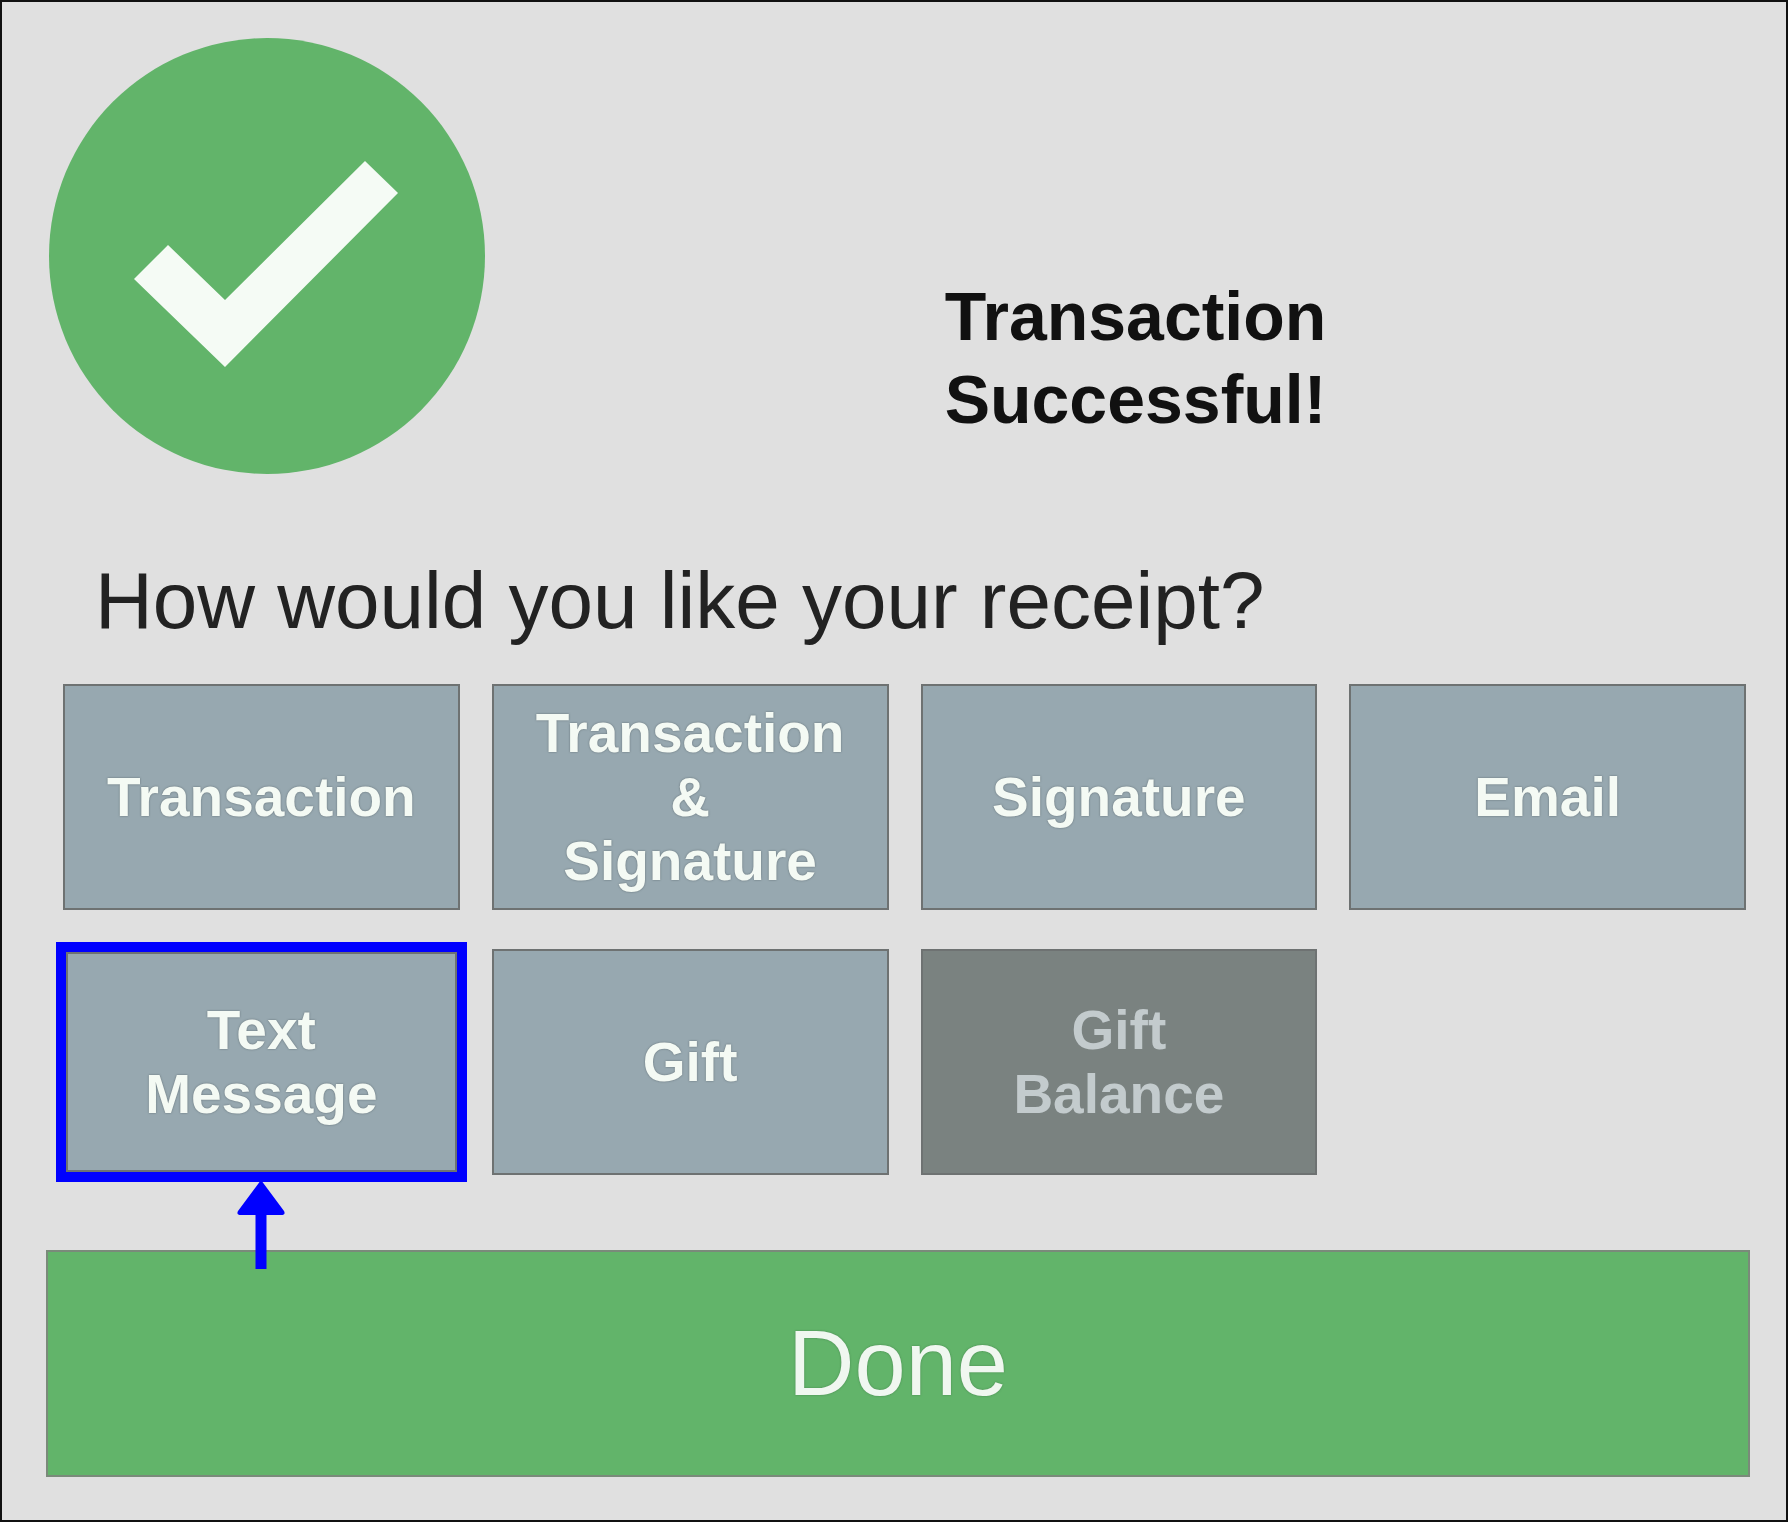  I want to click on receipt-option-button: Signature, so click(1119, 797).